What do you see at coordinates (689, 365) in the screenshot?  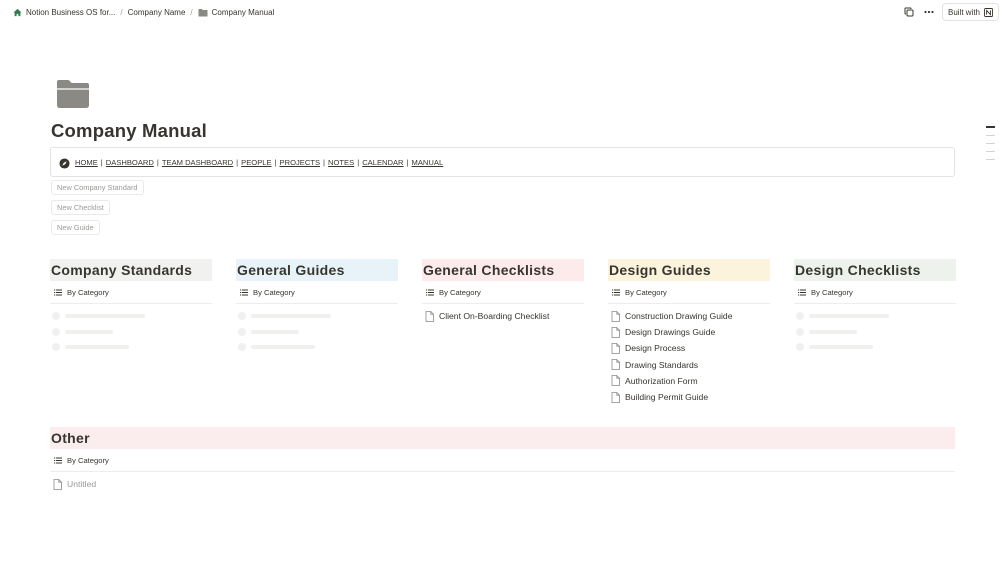 I see `list-item: Drawing Standards` at bounding box center [689, 365].